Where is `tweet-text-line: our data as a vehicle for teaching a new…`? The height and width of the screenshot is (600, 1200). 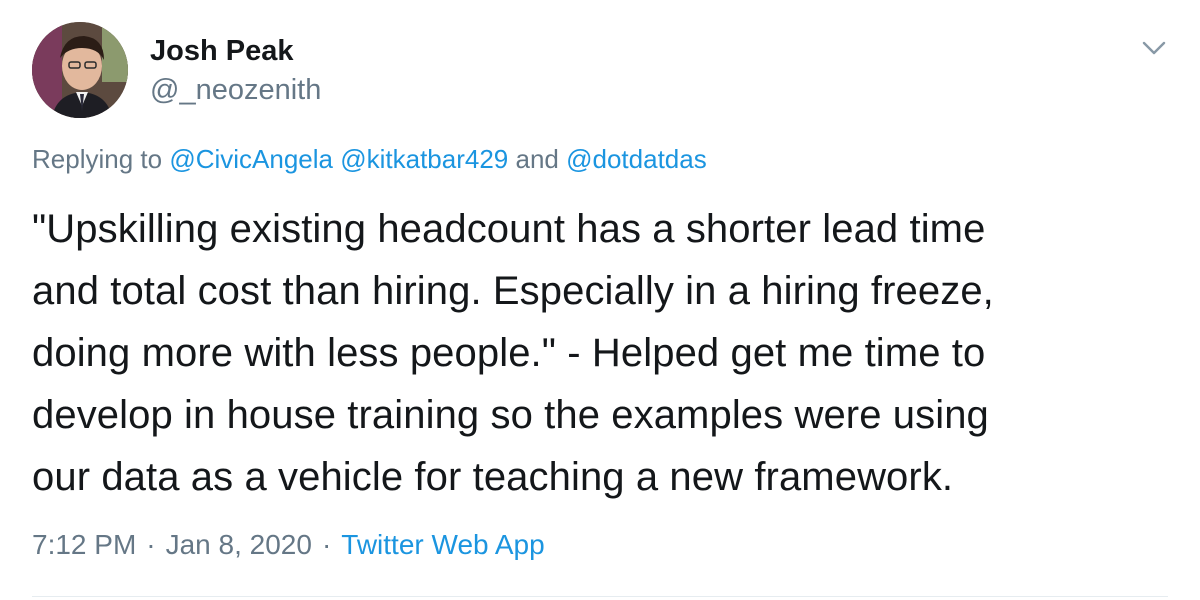 tweet-text-line: our data as a vehicle for teaching a new… is located at coordinates (493, 477).